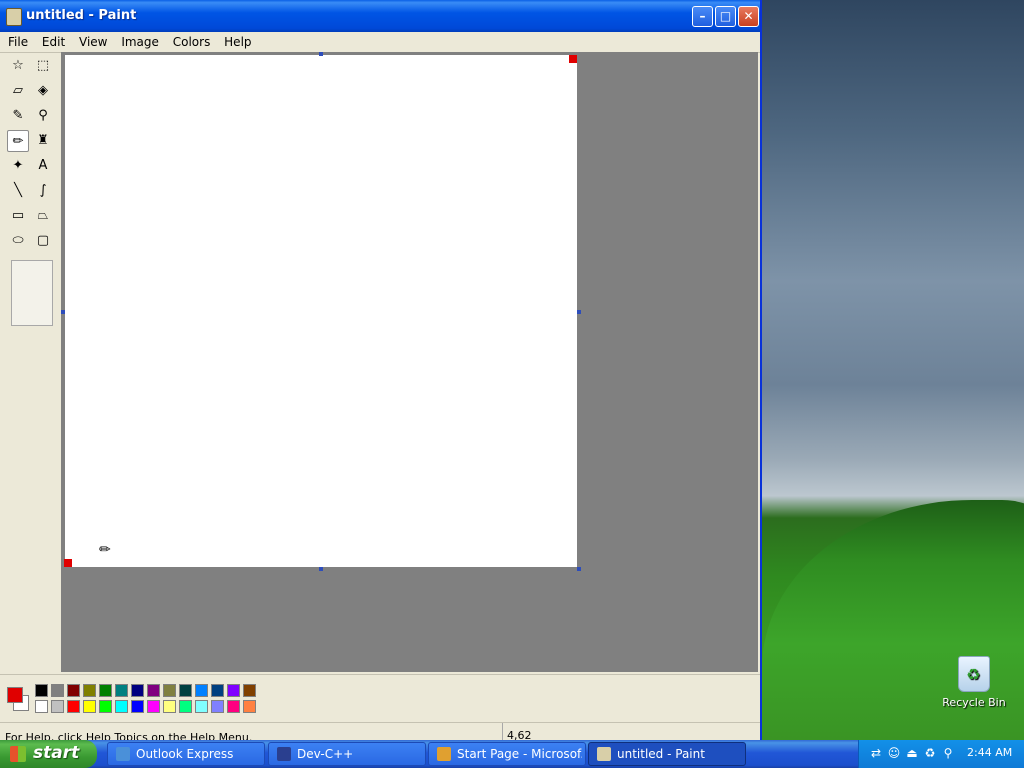  Describe the element at coordinates (140, 40) in the screenshot. I see `menu-image: Image` at that location.